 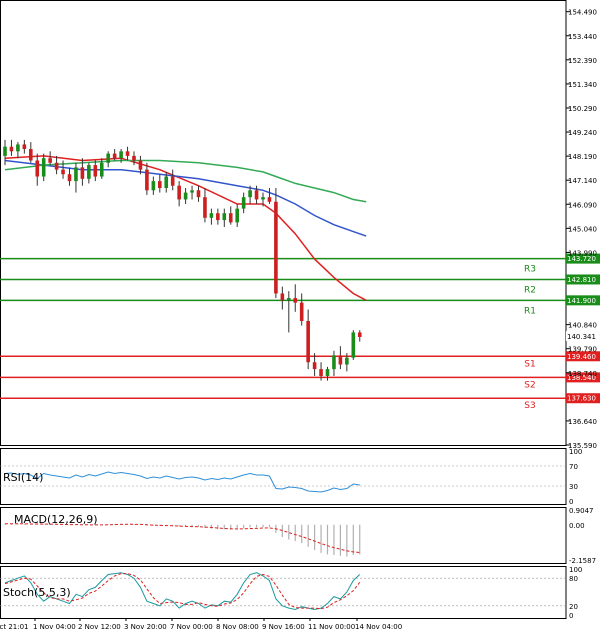 What do you see at coordinates (581, 301) in the screenshot?
I see `level-value-r1: 141.900` at bounding box center [581, 301].